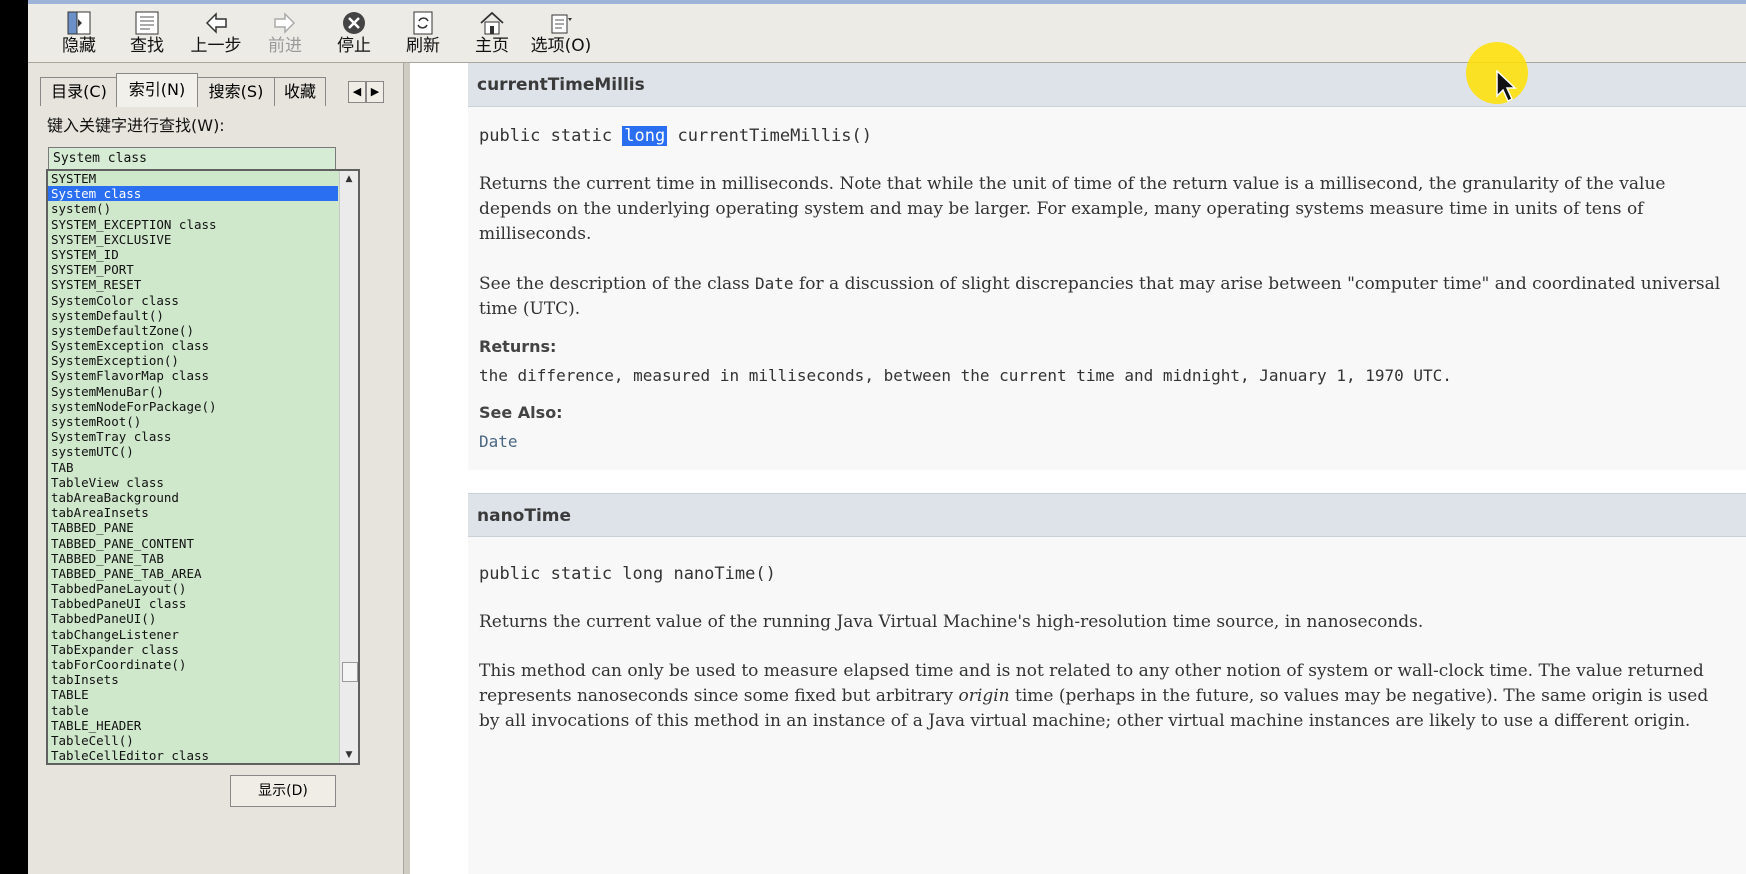 The image size is (1746, 874). I want to click on index-list-item: TABBED_PANE, so click(193, 527).